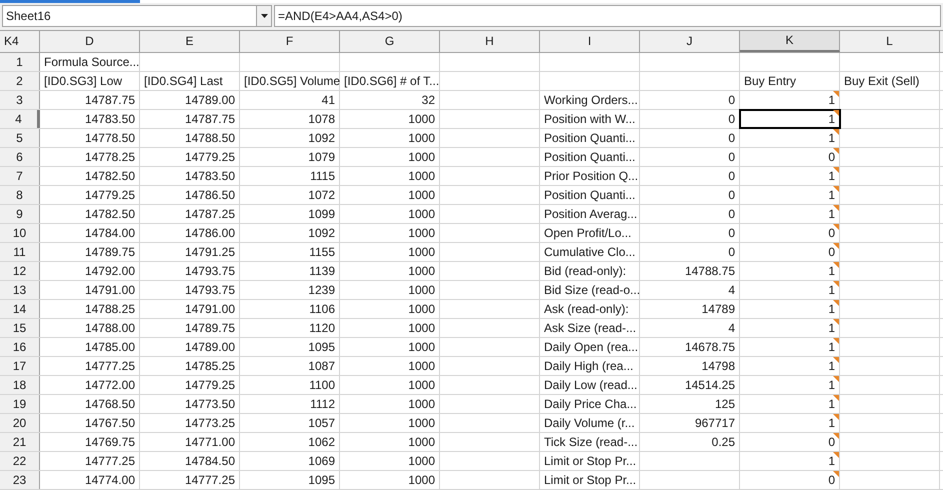 The width and height of the screenshot is (943, 490). What do you see at coordinates (725, 404) in the screenshot?
I see `cell-text: 125` at bounding box center [725, 404].